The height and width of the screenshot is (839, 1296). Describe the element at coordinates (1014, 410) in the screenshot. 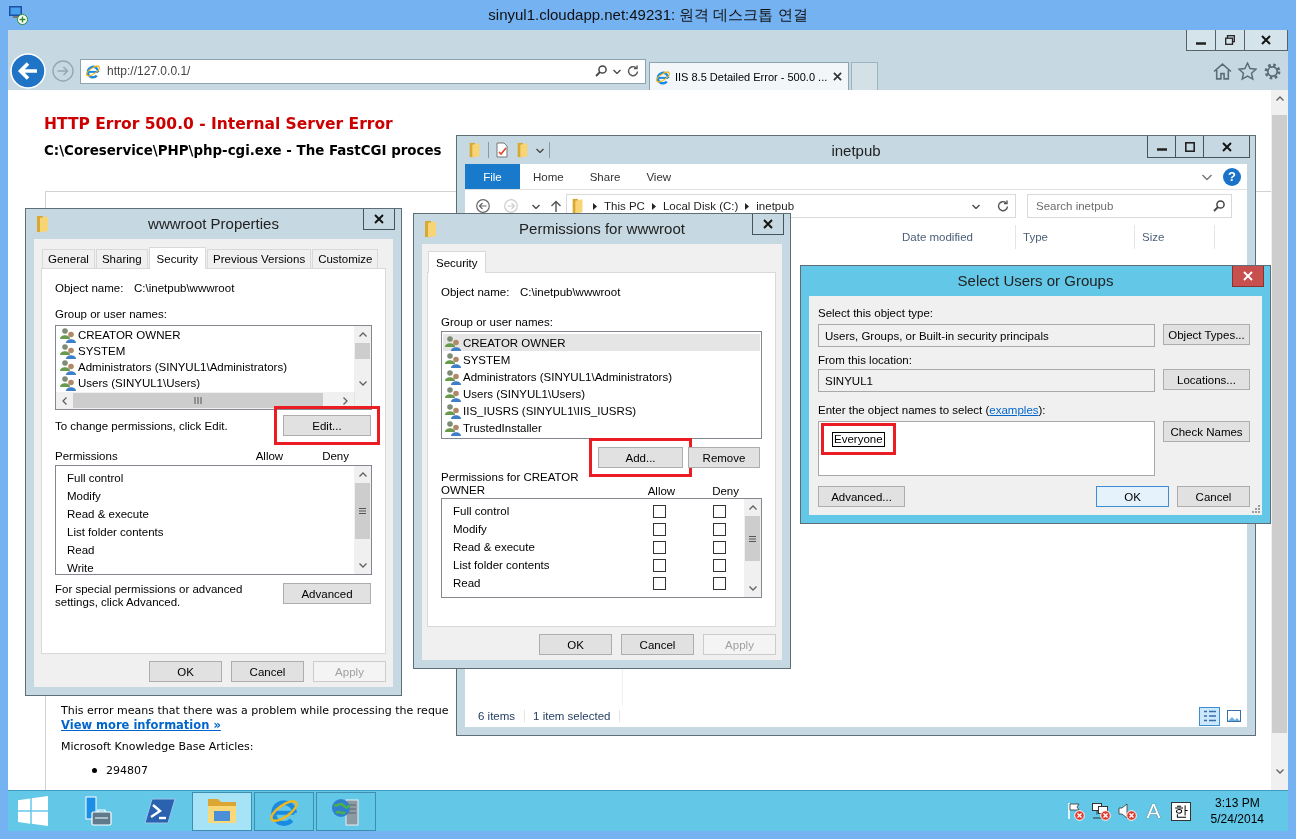

I see `examples-link: examples` at that location.